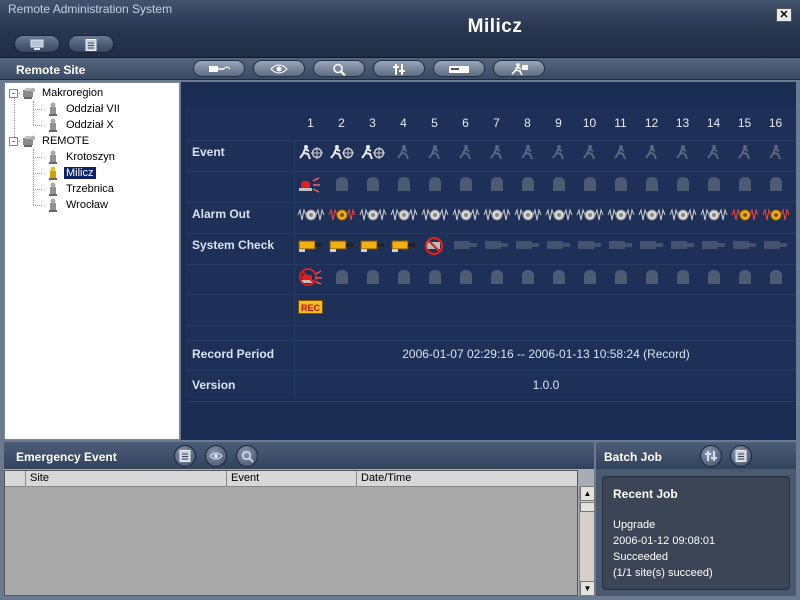 This screenshot has height=600, width=800. Describe the element at coordinates (696, 455) in the screenshot. I see `batch-header: Batch Job` at that location.